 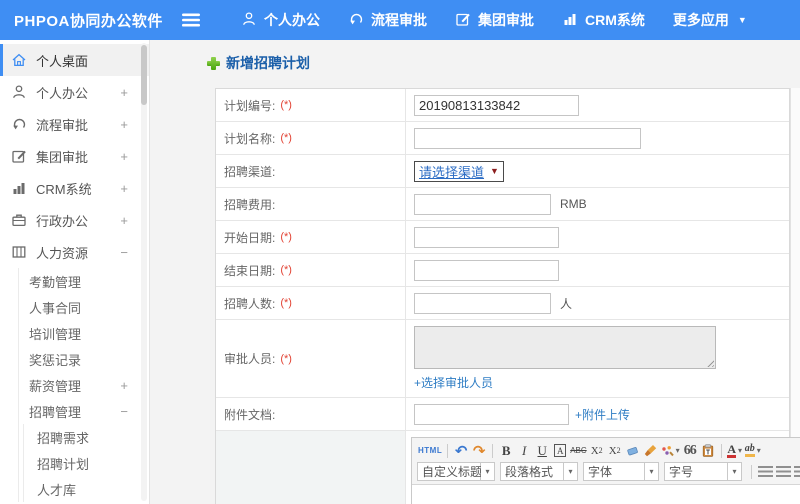 I want to click on channel-select: 请选择渠道 ▼, so click(x=459, y=171).